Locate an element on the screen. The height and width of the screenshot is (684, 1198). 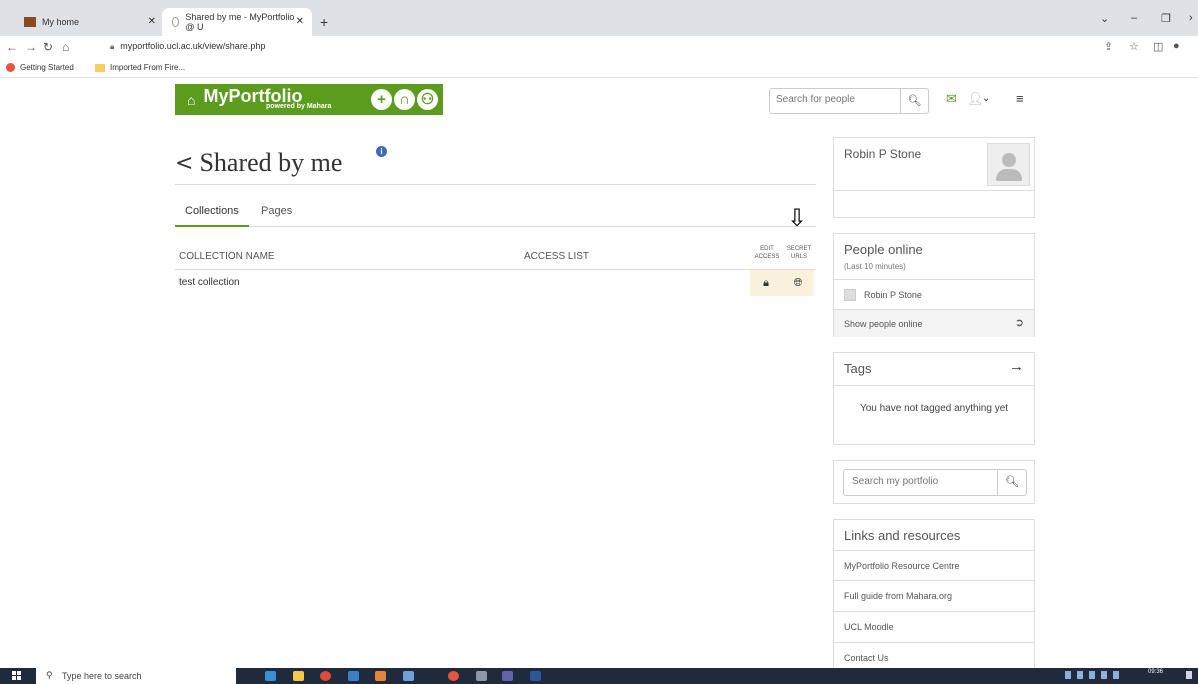
back-icon: ← is located at coordinates (12, 47).